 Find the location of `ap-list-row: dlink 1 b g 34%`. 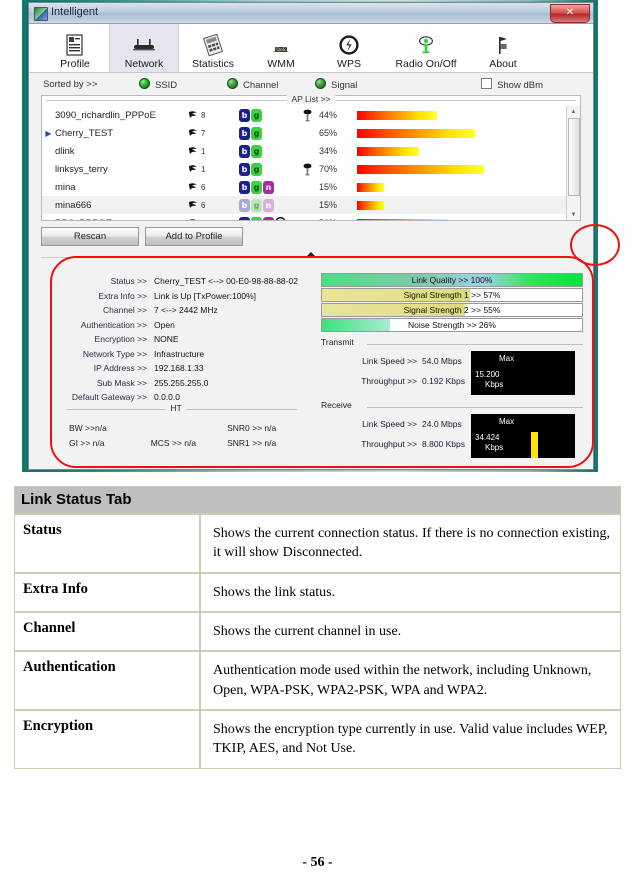

ap-list-row: dlink 1 b g 34% is located at coordinates (304, 151).